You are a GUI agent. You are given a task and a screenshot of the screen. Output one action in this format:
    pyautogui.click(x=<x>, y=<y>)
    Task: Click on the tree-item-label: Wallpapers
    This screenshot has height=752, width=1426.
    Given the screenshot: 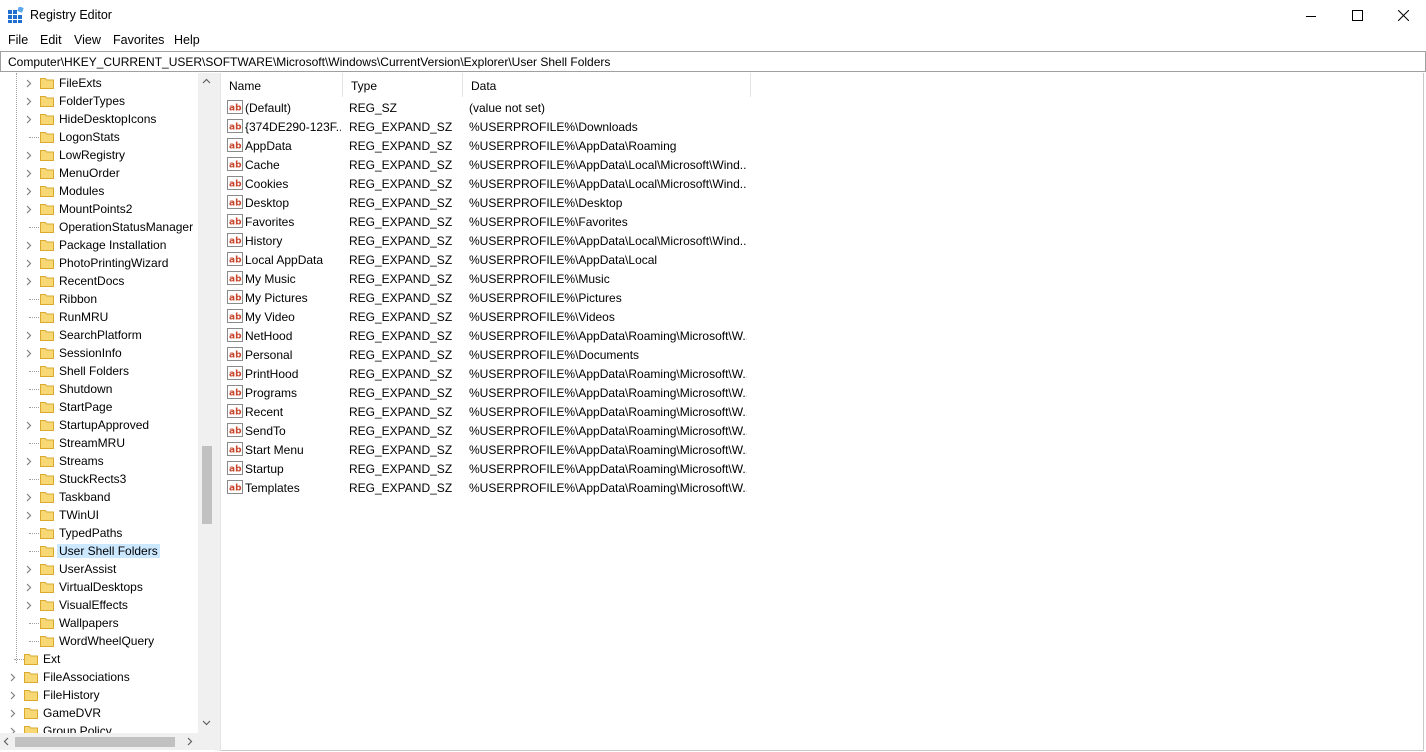 What is the action you would take?
    pyautogui.click(x=89, y=623)
    